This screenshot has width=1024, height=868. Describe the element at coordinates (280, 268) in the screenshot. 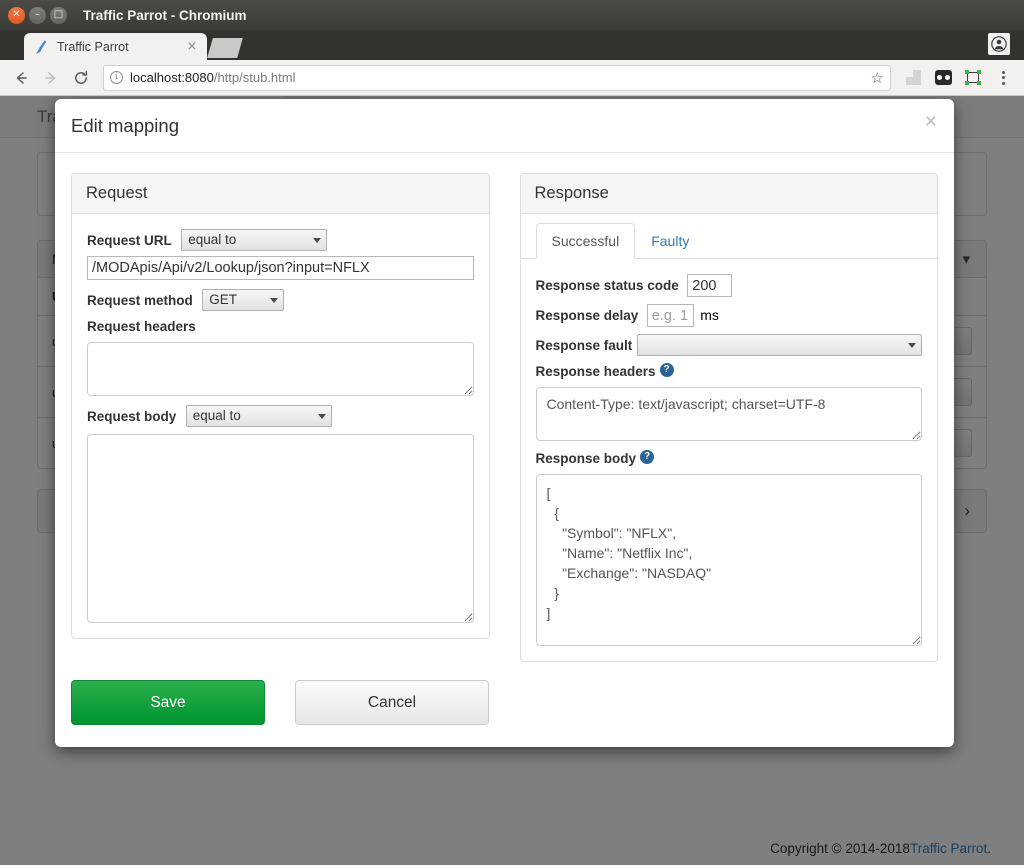

I see `request-url-input` at that location.